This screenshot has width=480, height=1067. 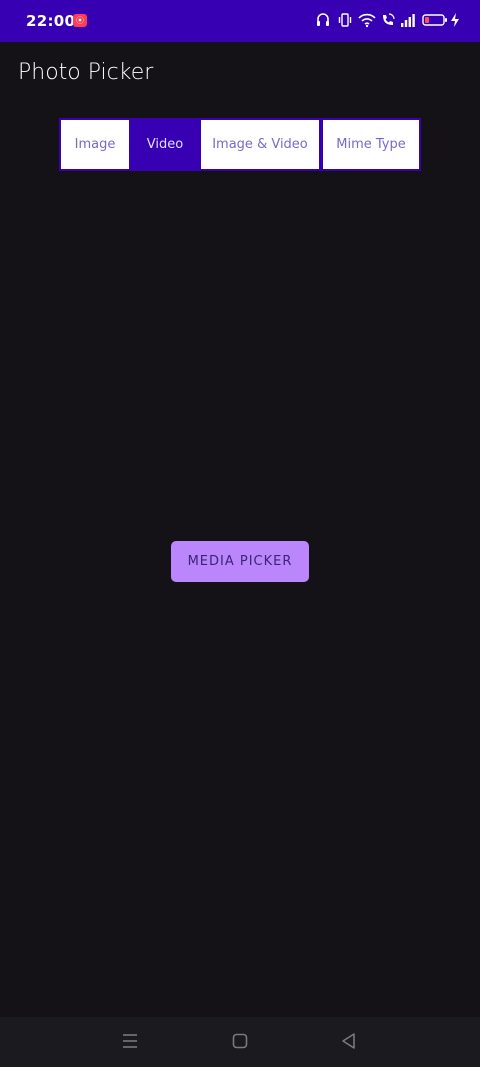 I want to click on home-icon, so click(x=240, y=1041).